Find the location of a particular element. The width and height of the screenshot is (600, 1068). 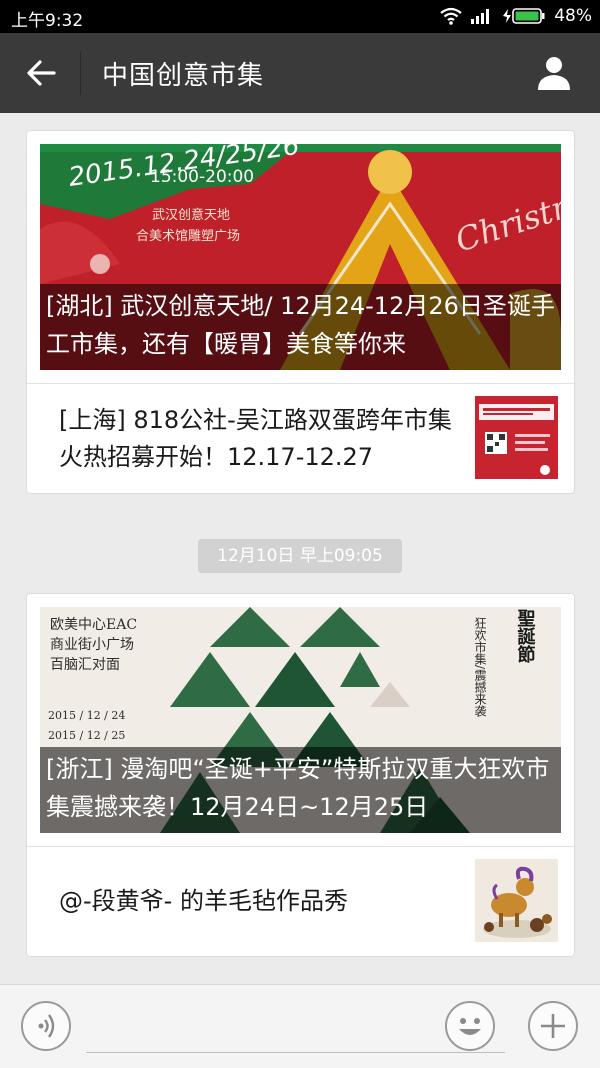

sub-article-title-1: [上海] 818公社-吴江路双蛋跨年市集火热招募开始！12.17-12.27 is located at coordinates (255, 438).